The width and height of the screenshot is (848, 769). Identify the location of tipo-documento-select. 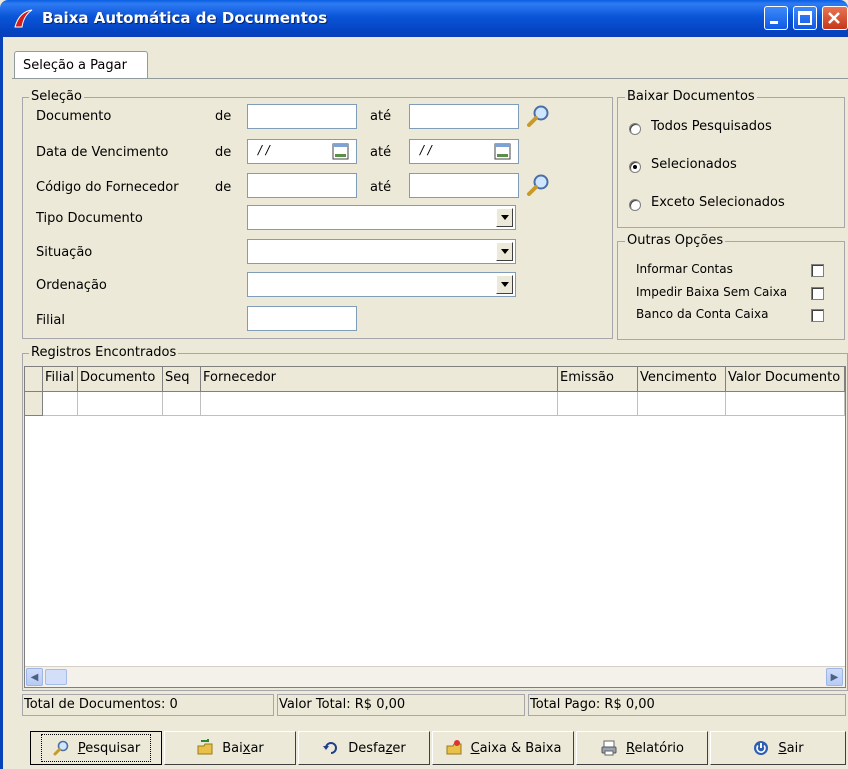
(381, 217).